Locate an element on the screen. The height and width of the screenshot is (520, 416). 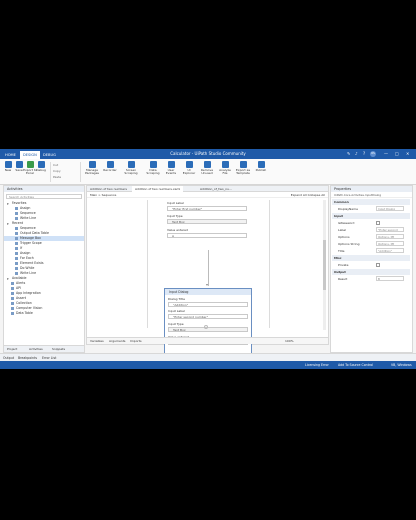
ui-explorer-icon is located at coordinates (189, 164).